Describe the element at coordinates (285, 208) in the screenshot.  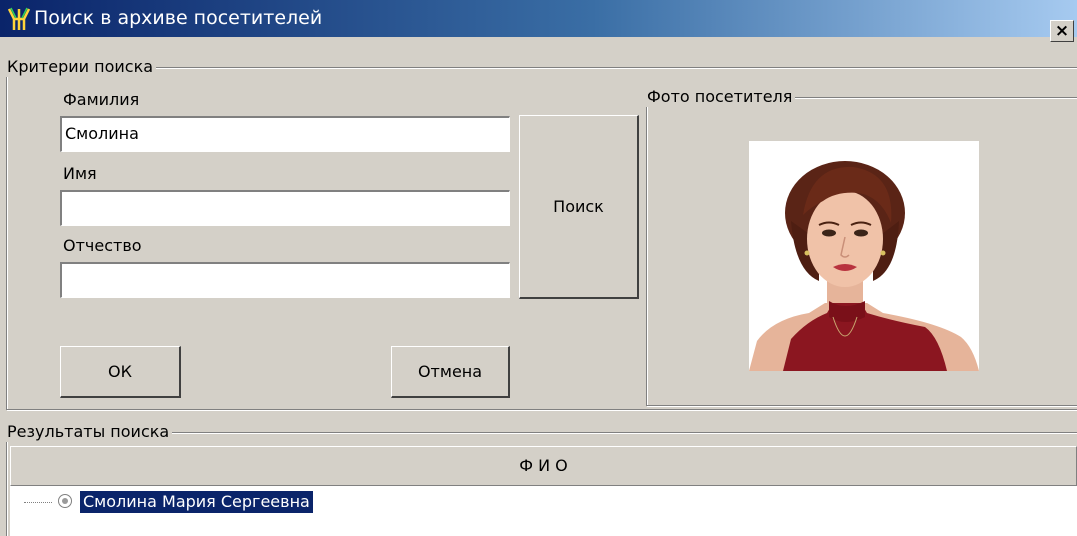
I see `first-name-field` at that location.